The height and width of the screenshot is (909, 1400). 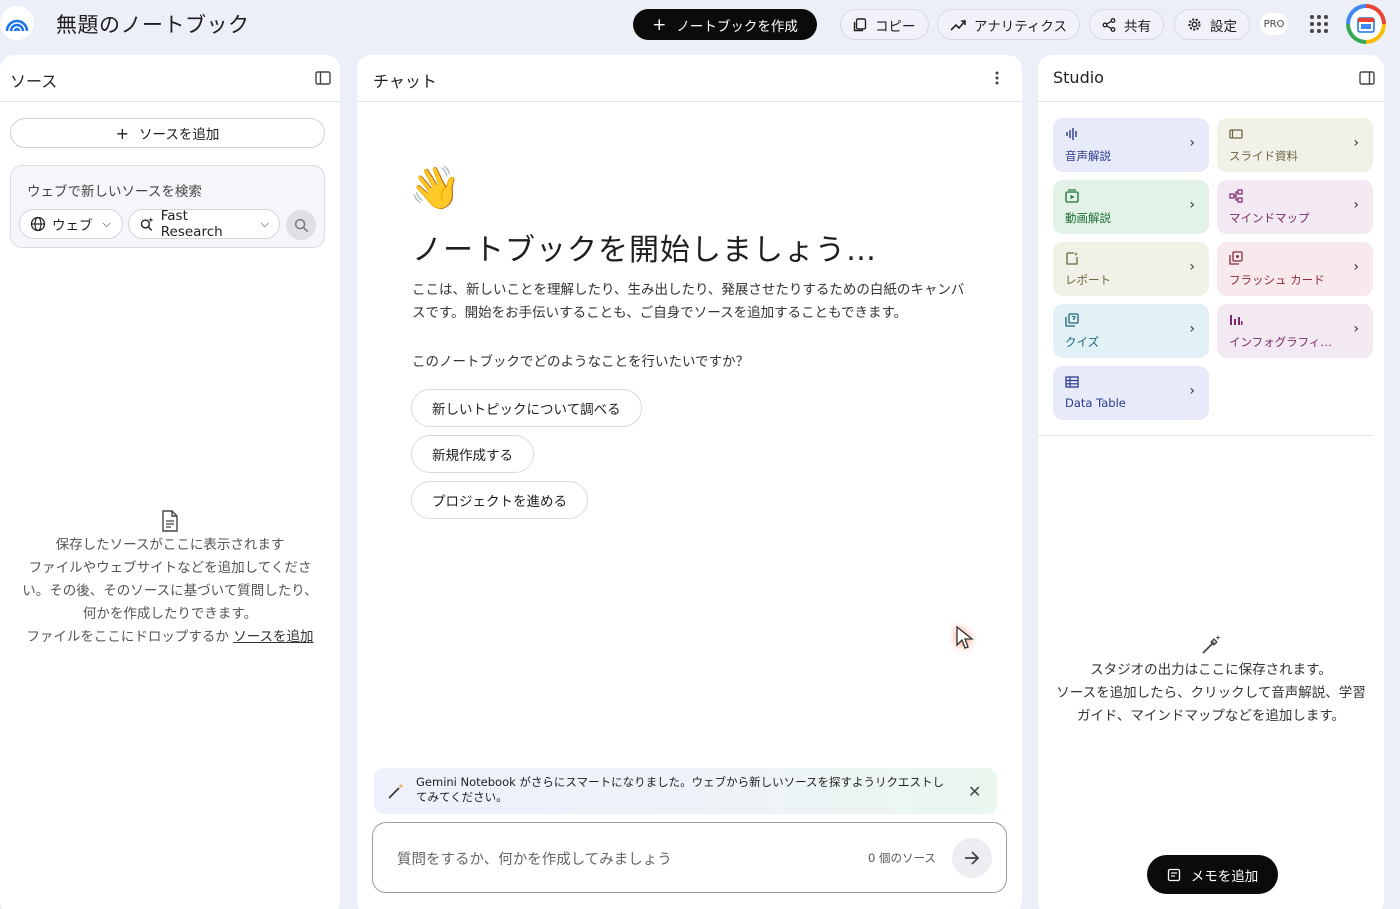 I want to click on studio-title: Studio, so click(x=1078, y=77).